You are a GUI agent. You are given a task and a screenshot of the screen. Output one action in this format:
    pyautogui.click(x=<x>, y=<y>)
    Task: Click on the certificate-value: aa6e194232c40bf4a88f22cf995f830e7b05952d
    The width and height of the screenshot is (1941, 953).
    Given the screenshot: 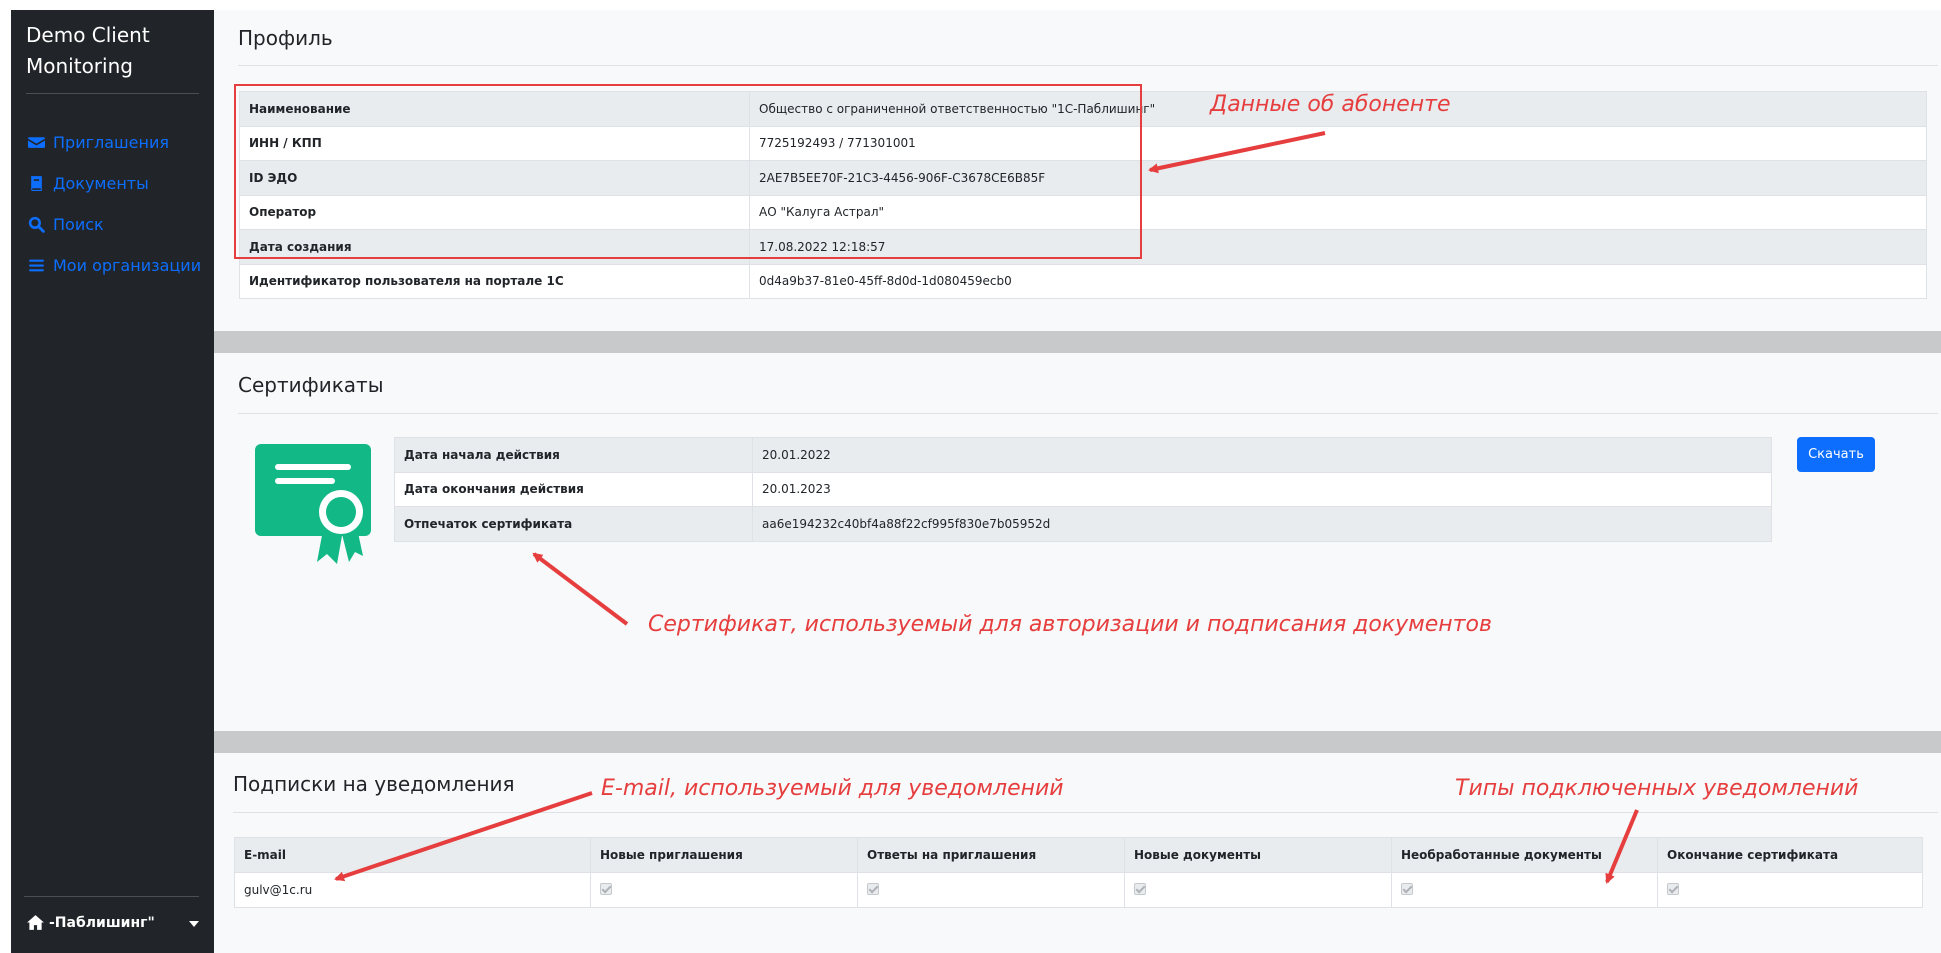 What is the action you would take?
    pyautogui.click(x=1262, y=524)
    